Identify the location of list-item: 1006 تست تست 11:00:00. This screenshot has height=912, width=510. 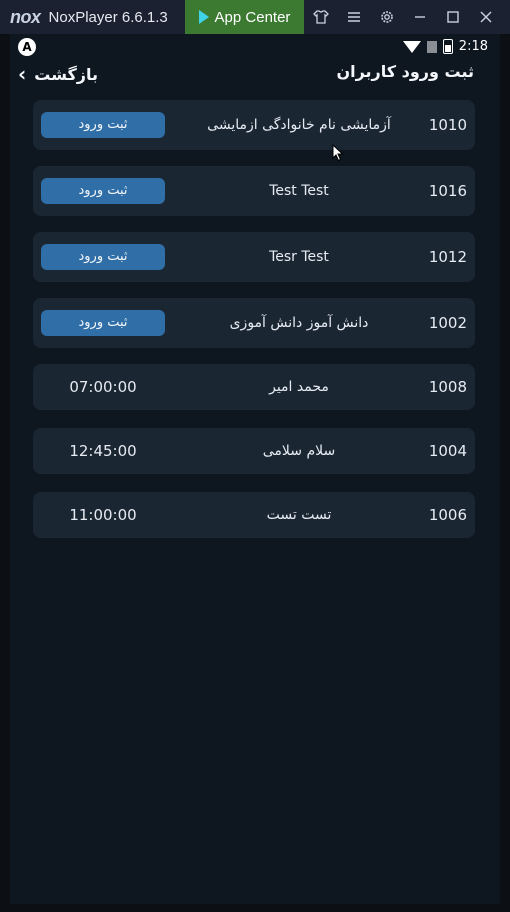
(254, 515).